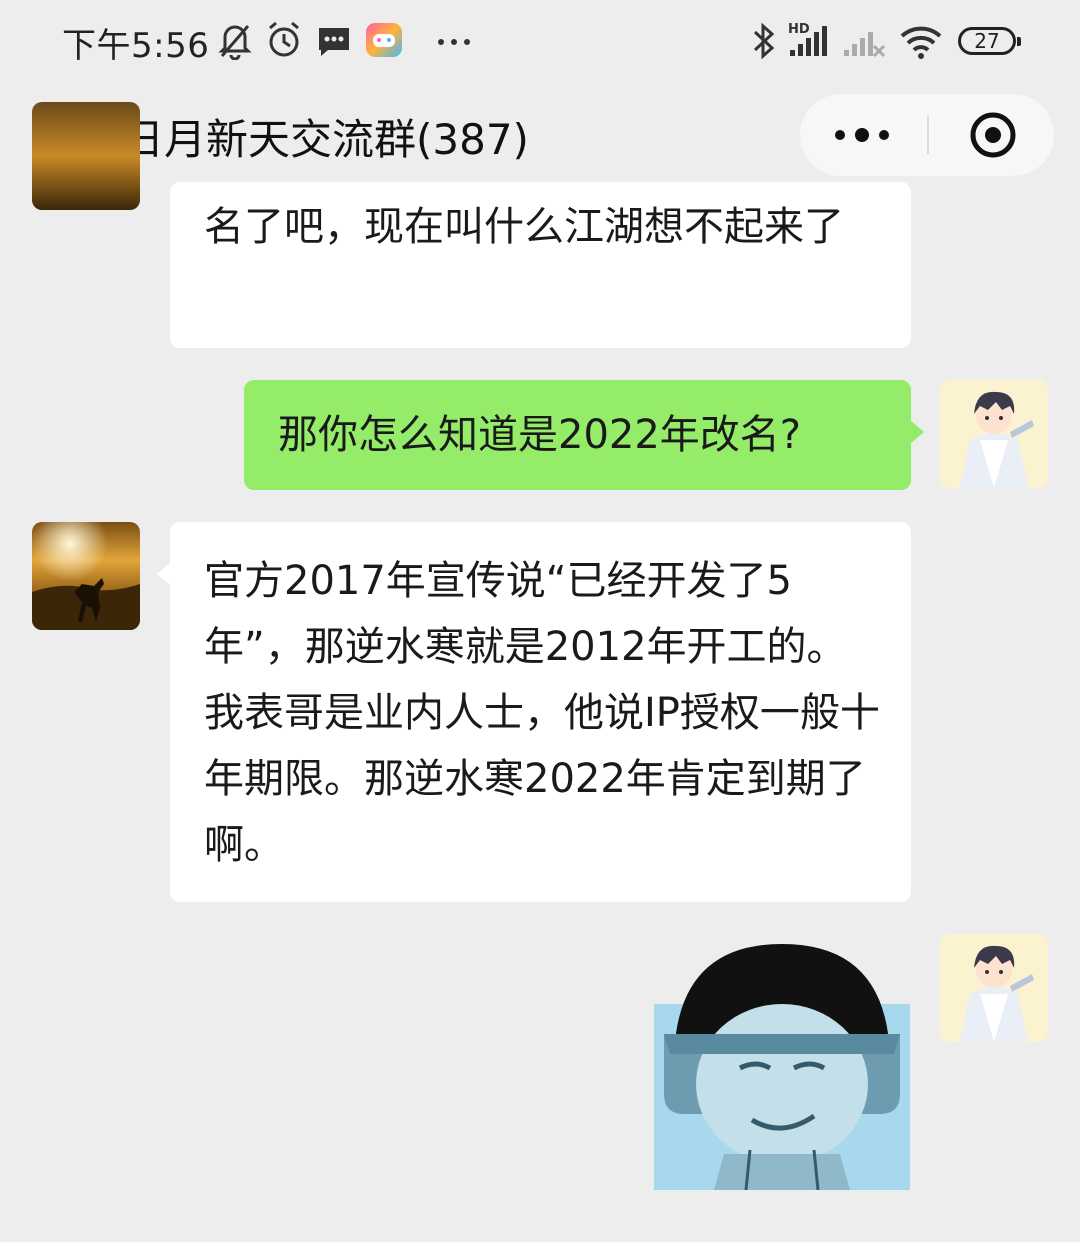 Image resolution: width=1080 pixels, height=1242 pixels. Describe the element at coordinates (540, 134) in the screenshot. I see `chat-header: 日月新天交流群(387)` at that location.